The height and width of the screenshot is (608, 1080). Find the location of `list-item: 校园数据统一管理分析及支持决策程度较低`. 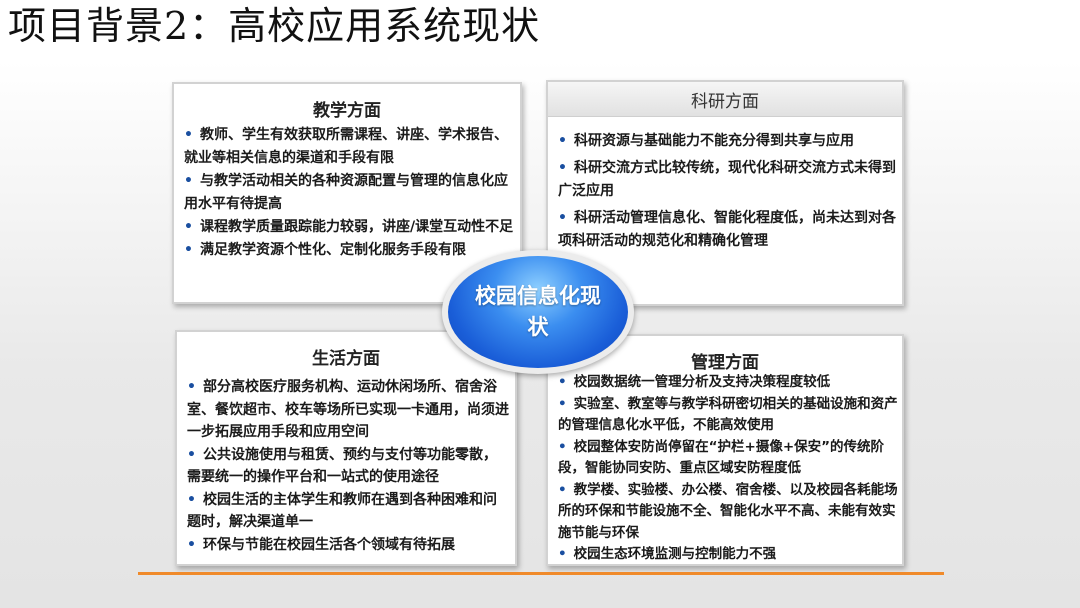

list-item: 校园数据统一管理分析及支持决策程度较低 is located at coordinates (728, 383).